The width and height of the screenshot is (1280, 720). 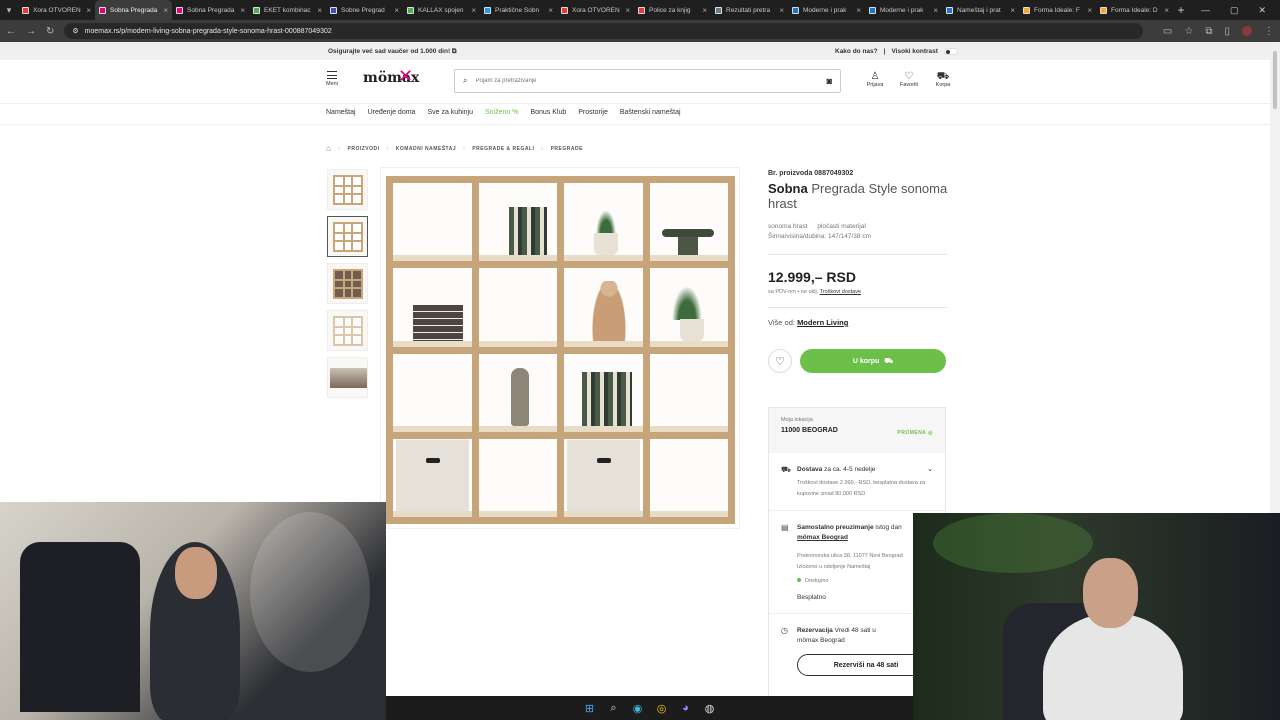 I want to click on sidebar-icon: ▯, so click(x=1227, y=31).